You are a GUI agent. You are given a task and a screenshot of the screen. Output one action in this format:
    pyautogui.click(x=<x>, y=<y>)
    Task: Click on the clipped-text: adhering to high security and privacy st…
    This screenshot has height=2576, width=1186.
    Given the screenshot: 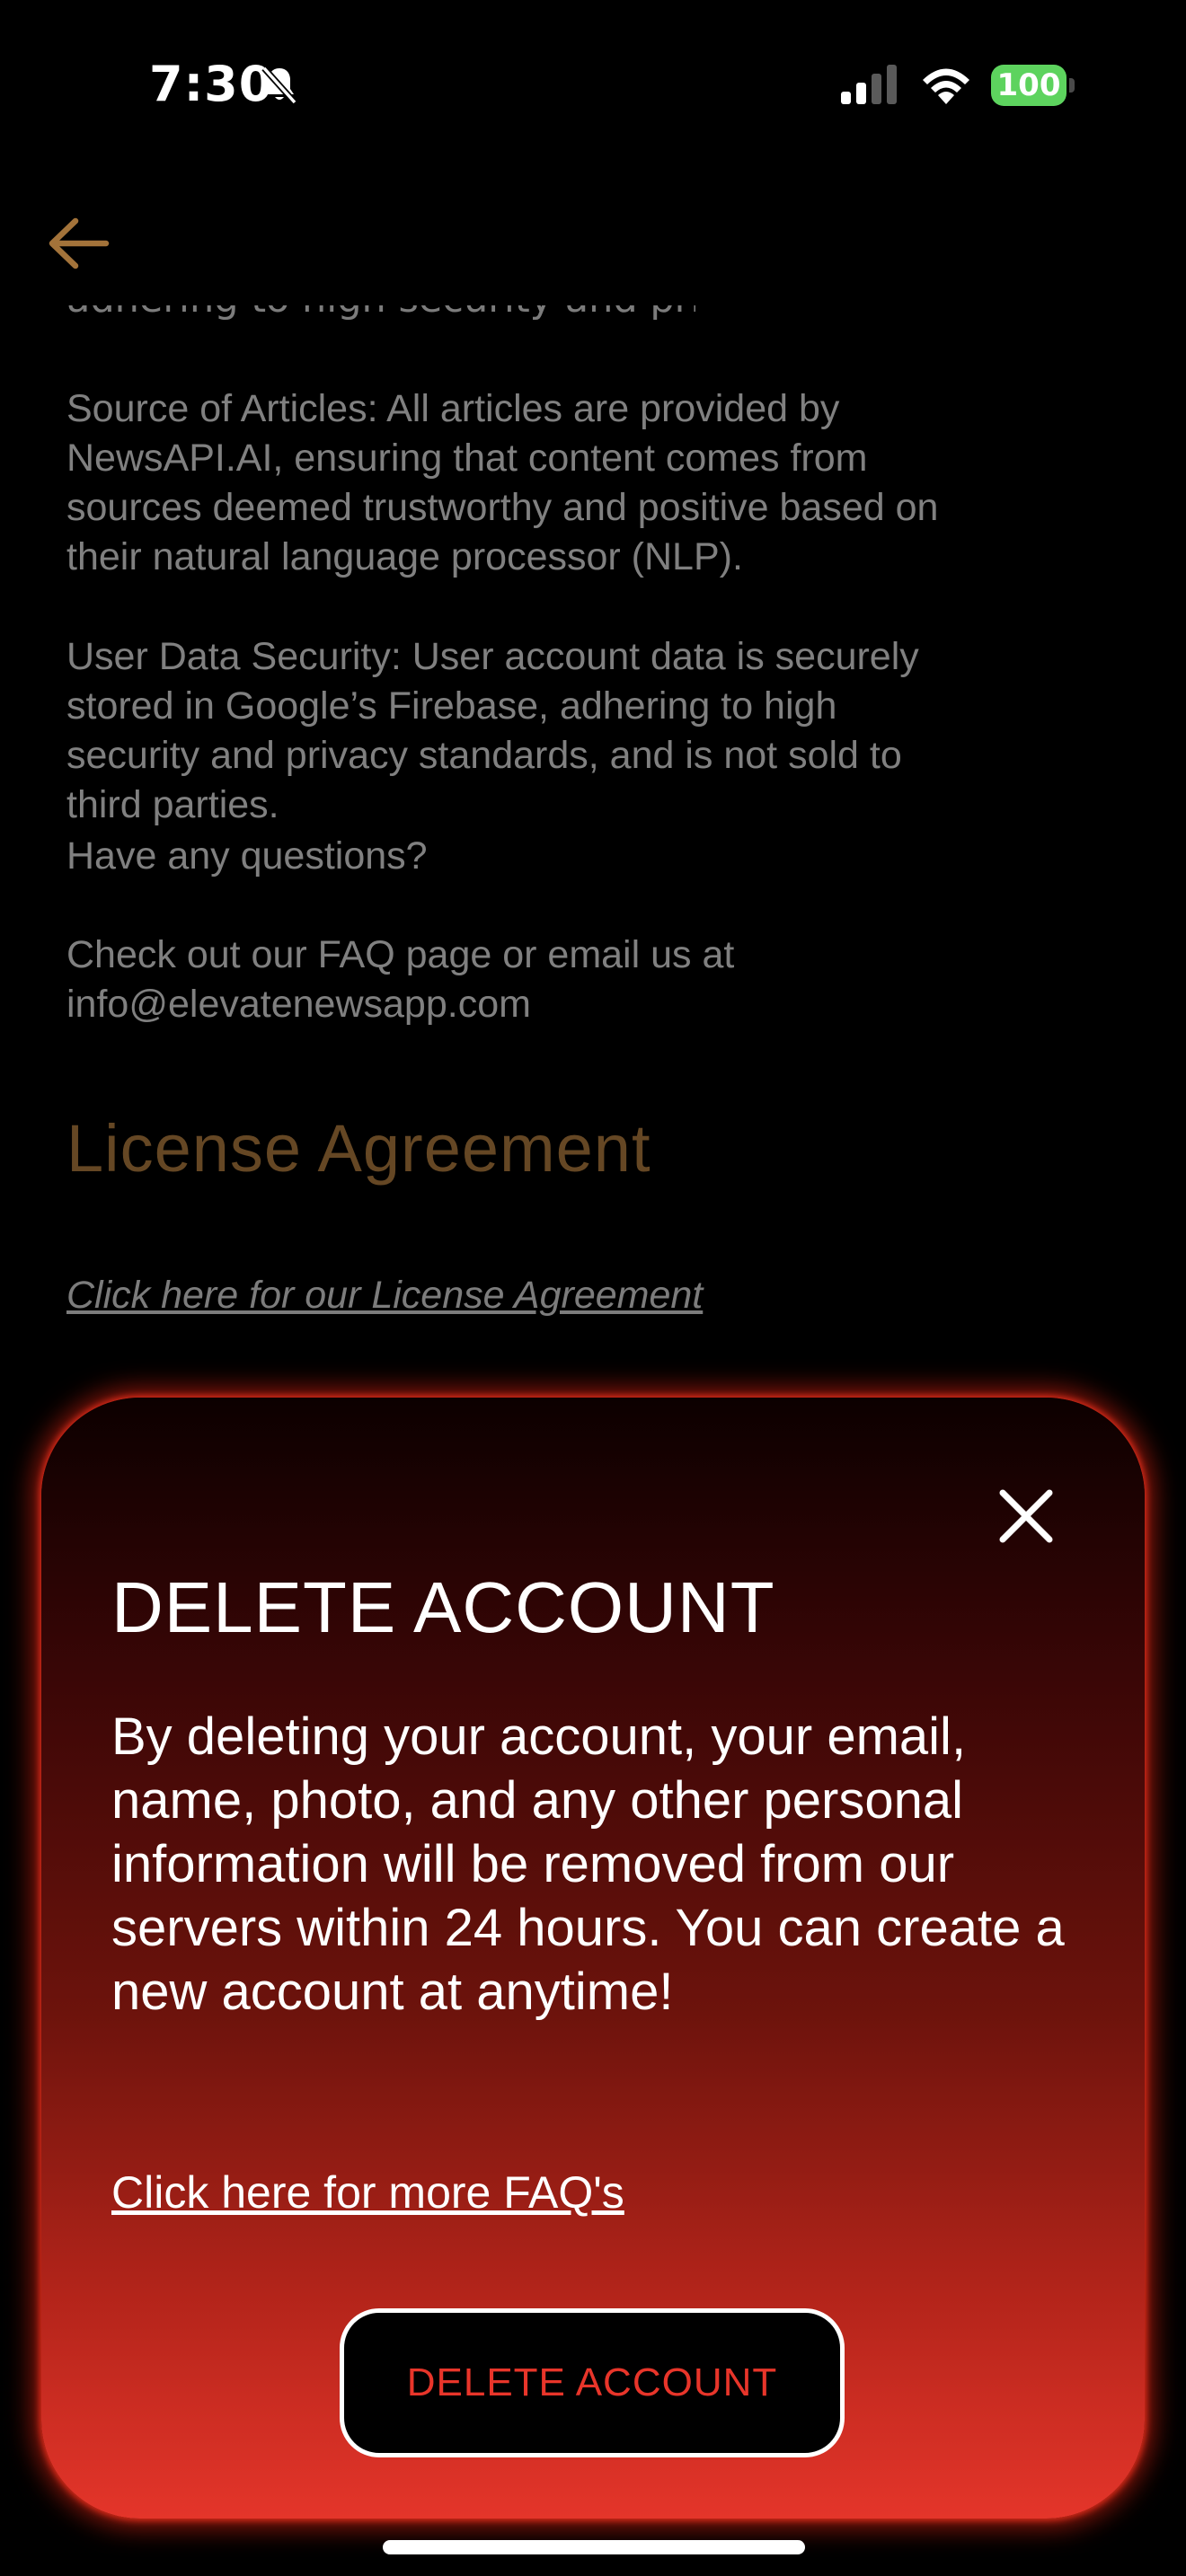 What is the action you would take?
    pyautogui.click(x=380, y=313)
    